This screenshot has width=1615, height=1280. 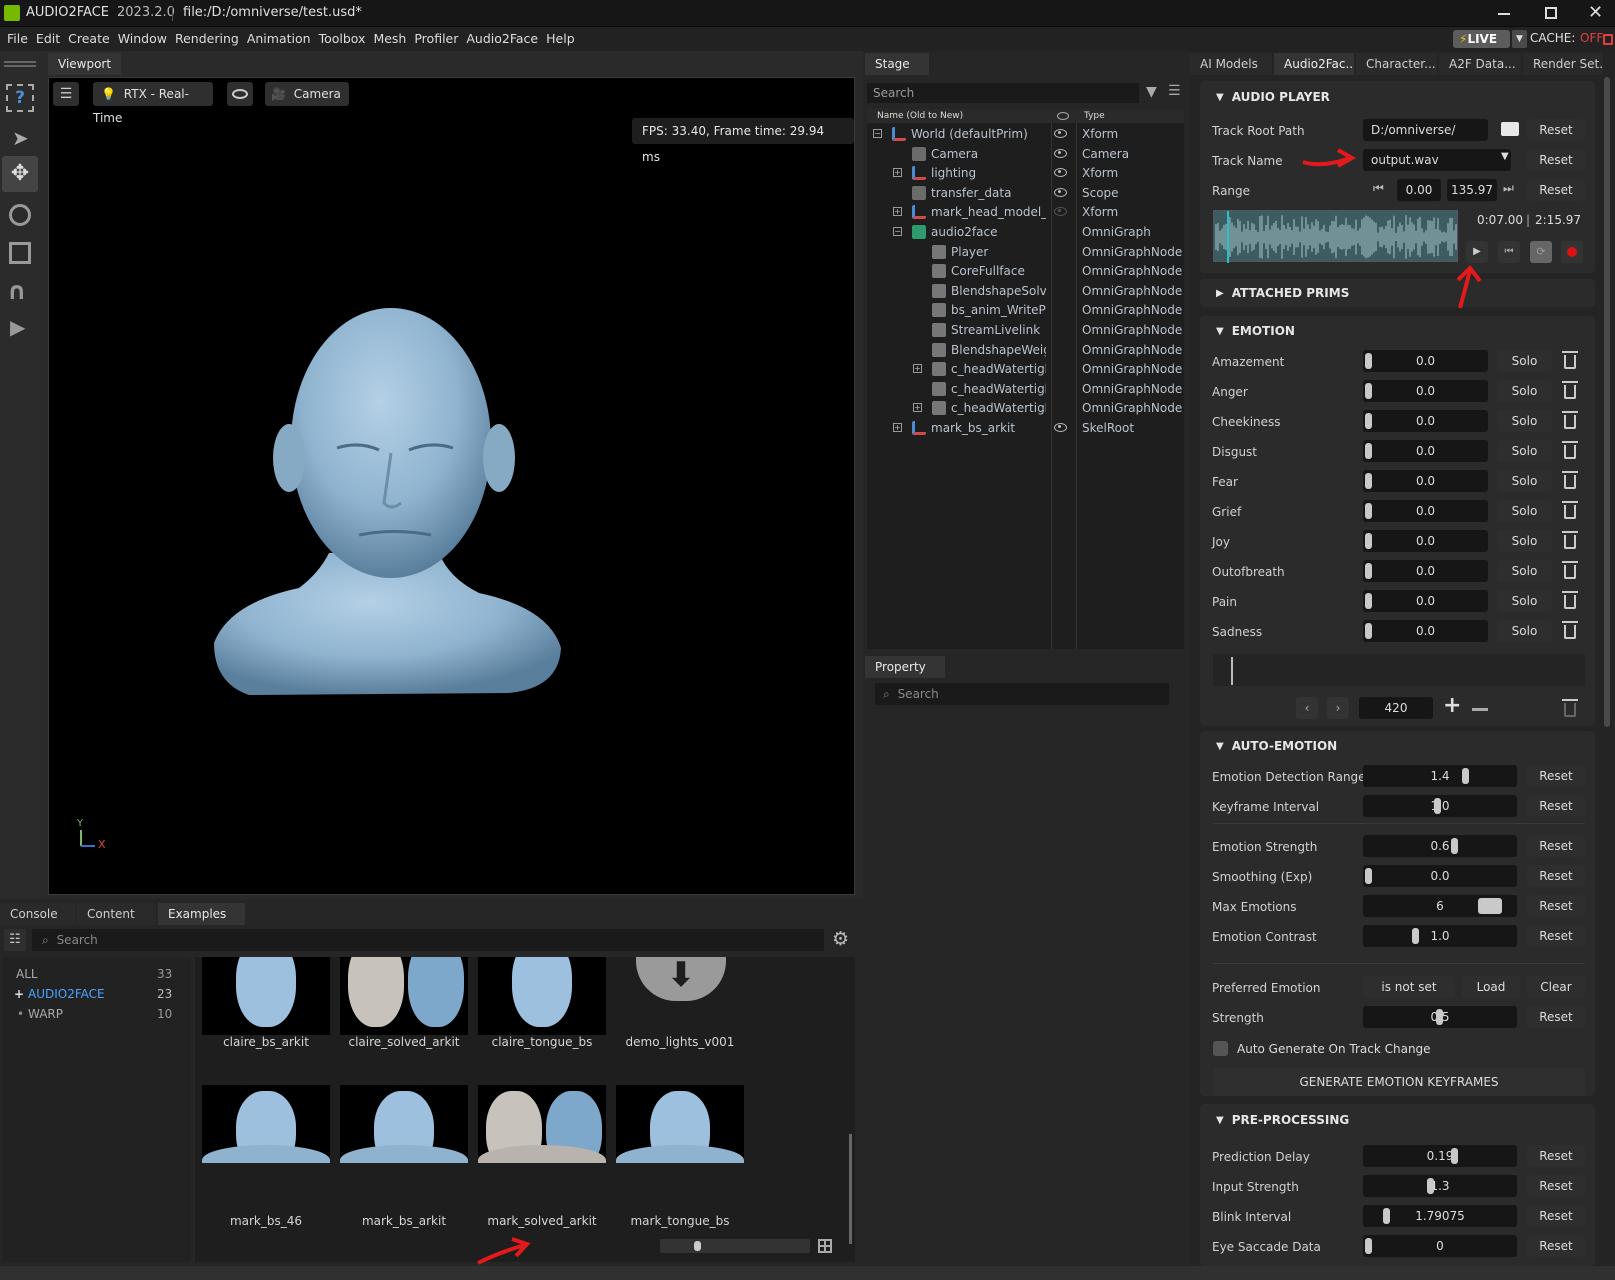 What do you see at coordinates (1504, 14) in the screenshot?
I see `minimize-icon` at bounding box center [1504, 14].